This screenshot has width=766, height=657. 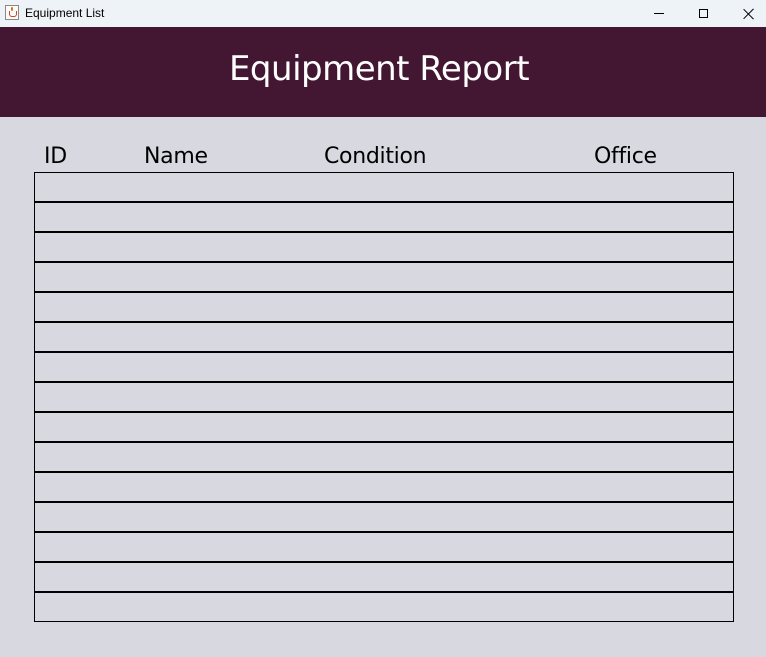 I want to click on report-header: Equipment Report, so click(x=383, y=72).